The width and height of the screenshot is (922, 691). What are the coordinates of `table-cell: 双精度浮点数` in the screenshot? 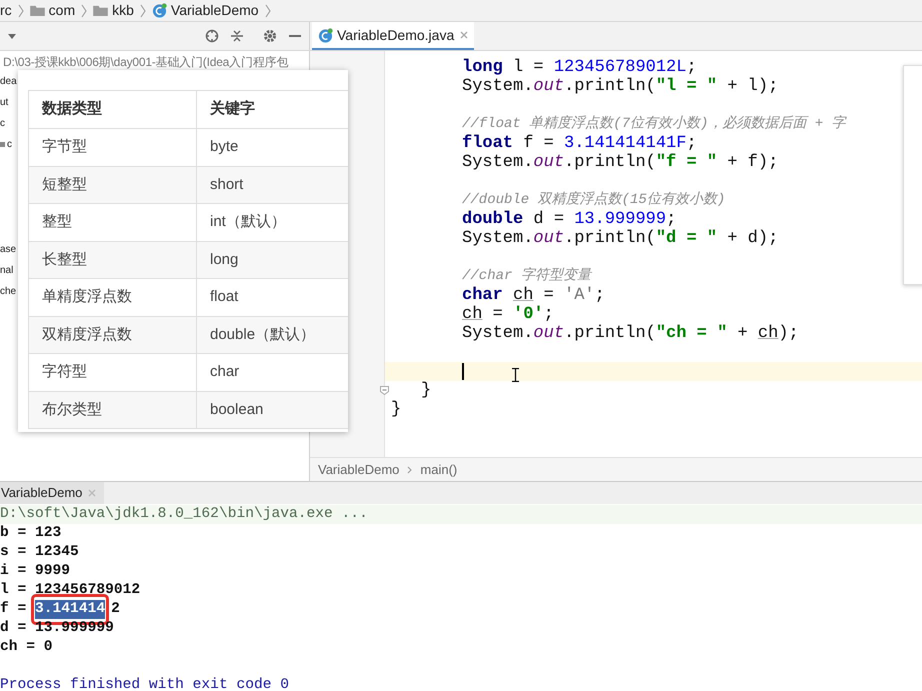 It's located at (113, 334).